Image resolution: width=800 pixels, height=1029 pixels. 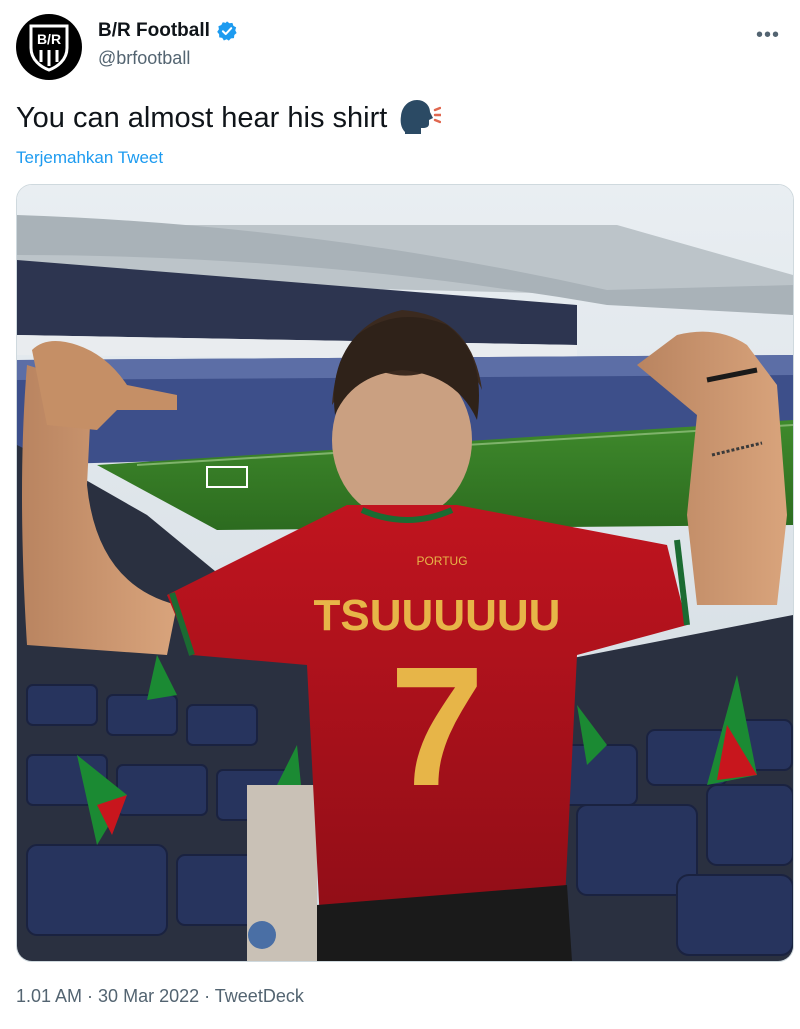 What do you see at coordinates (89, 158) in the screenshot?
I see `translate-tweet-link: Terjemahkan Tweet` at bounding box center [89, 158].